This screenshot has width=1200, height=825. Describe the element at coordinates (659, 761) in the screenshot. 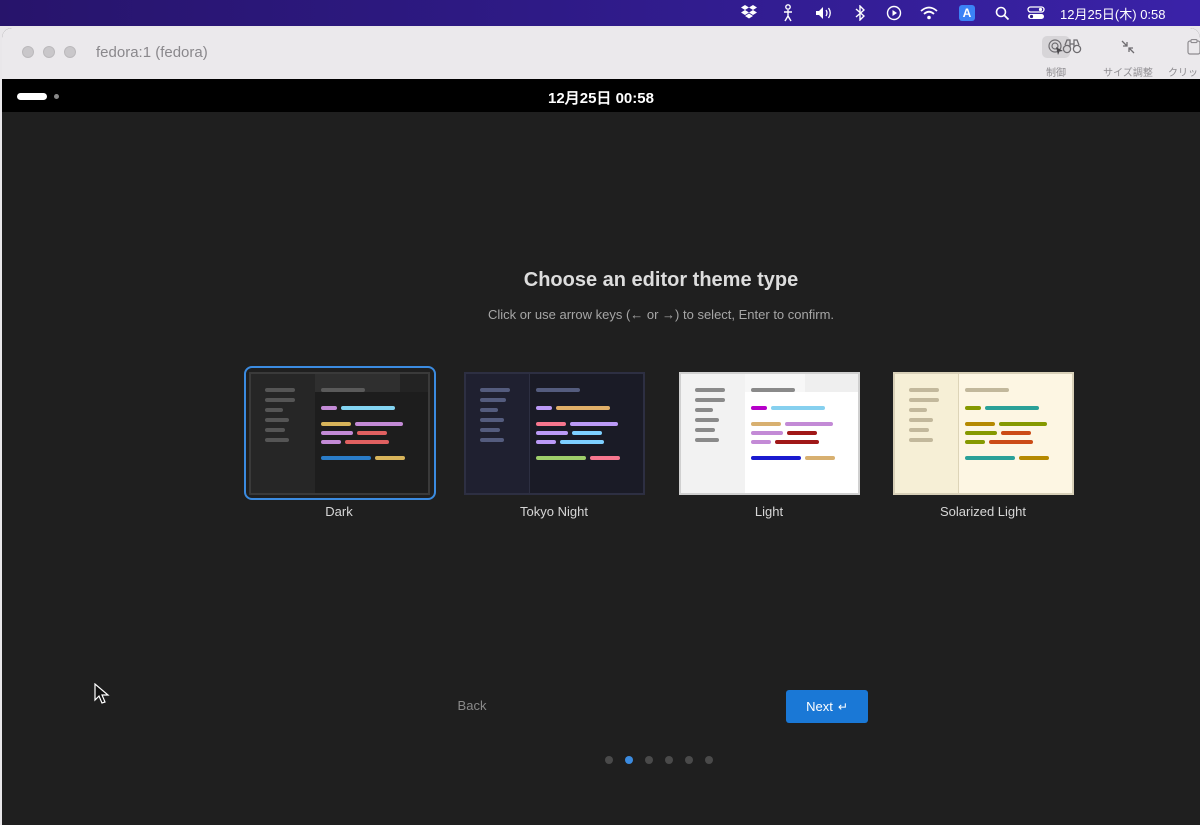

I see `step-pager` at that location.